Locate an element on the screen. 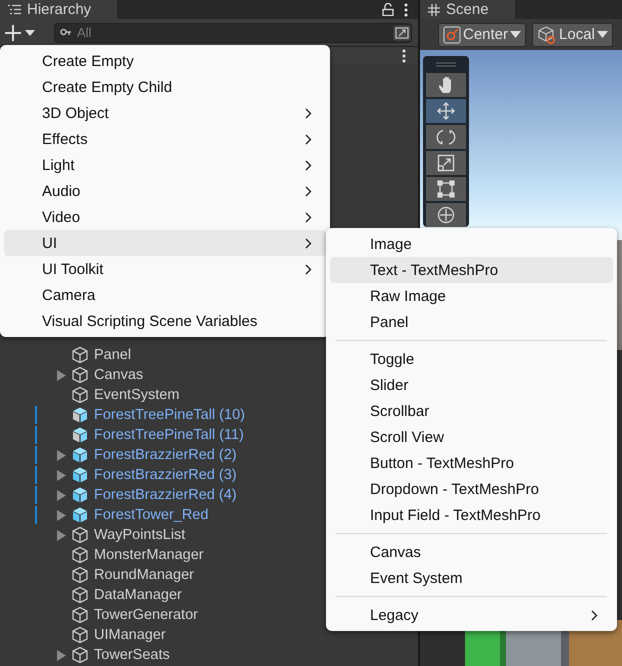 This screenshot has height=666, width=622. scale-icon is located at coordinates (446, 163).